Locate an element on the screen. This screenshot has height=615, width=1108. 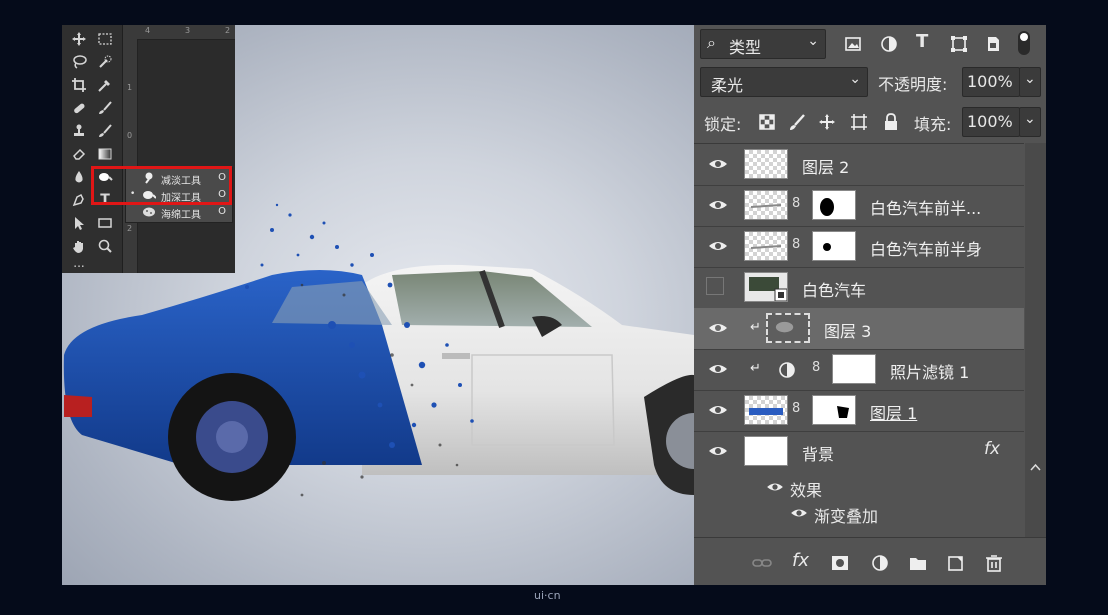
effects-label: 效果 is located at coordinates (806, 490).